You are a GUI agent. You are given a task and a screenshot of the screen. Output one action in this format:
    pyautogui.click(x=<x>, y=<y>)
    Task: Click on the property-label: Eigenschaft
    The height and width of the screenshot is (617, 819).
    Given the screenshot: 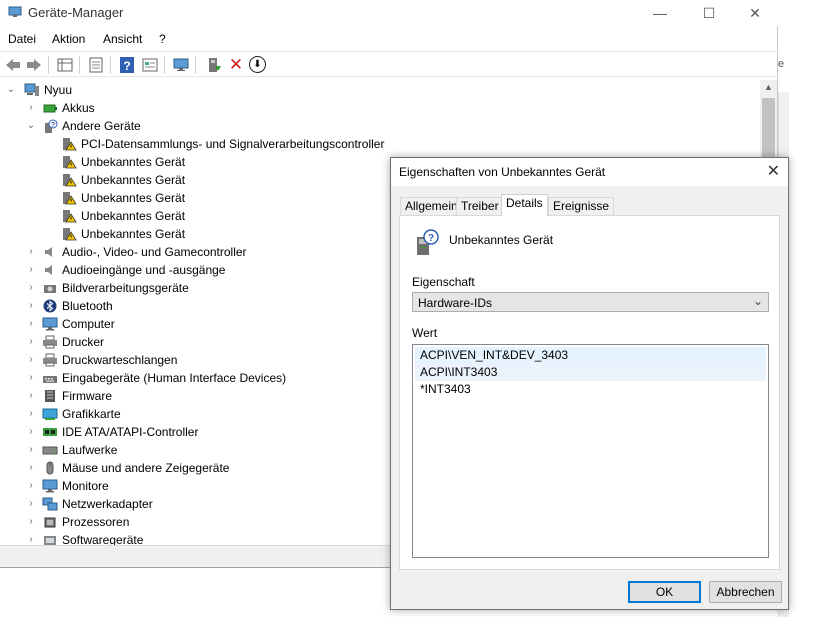 What is the action you would take?
    pyautogui.click(x=443, y=282)
    